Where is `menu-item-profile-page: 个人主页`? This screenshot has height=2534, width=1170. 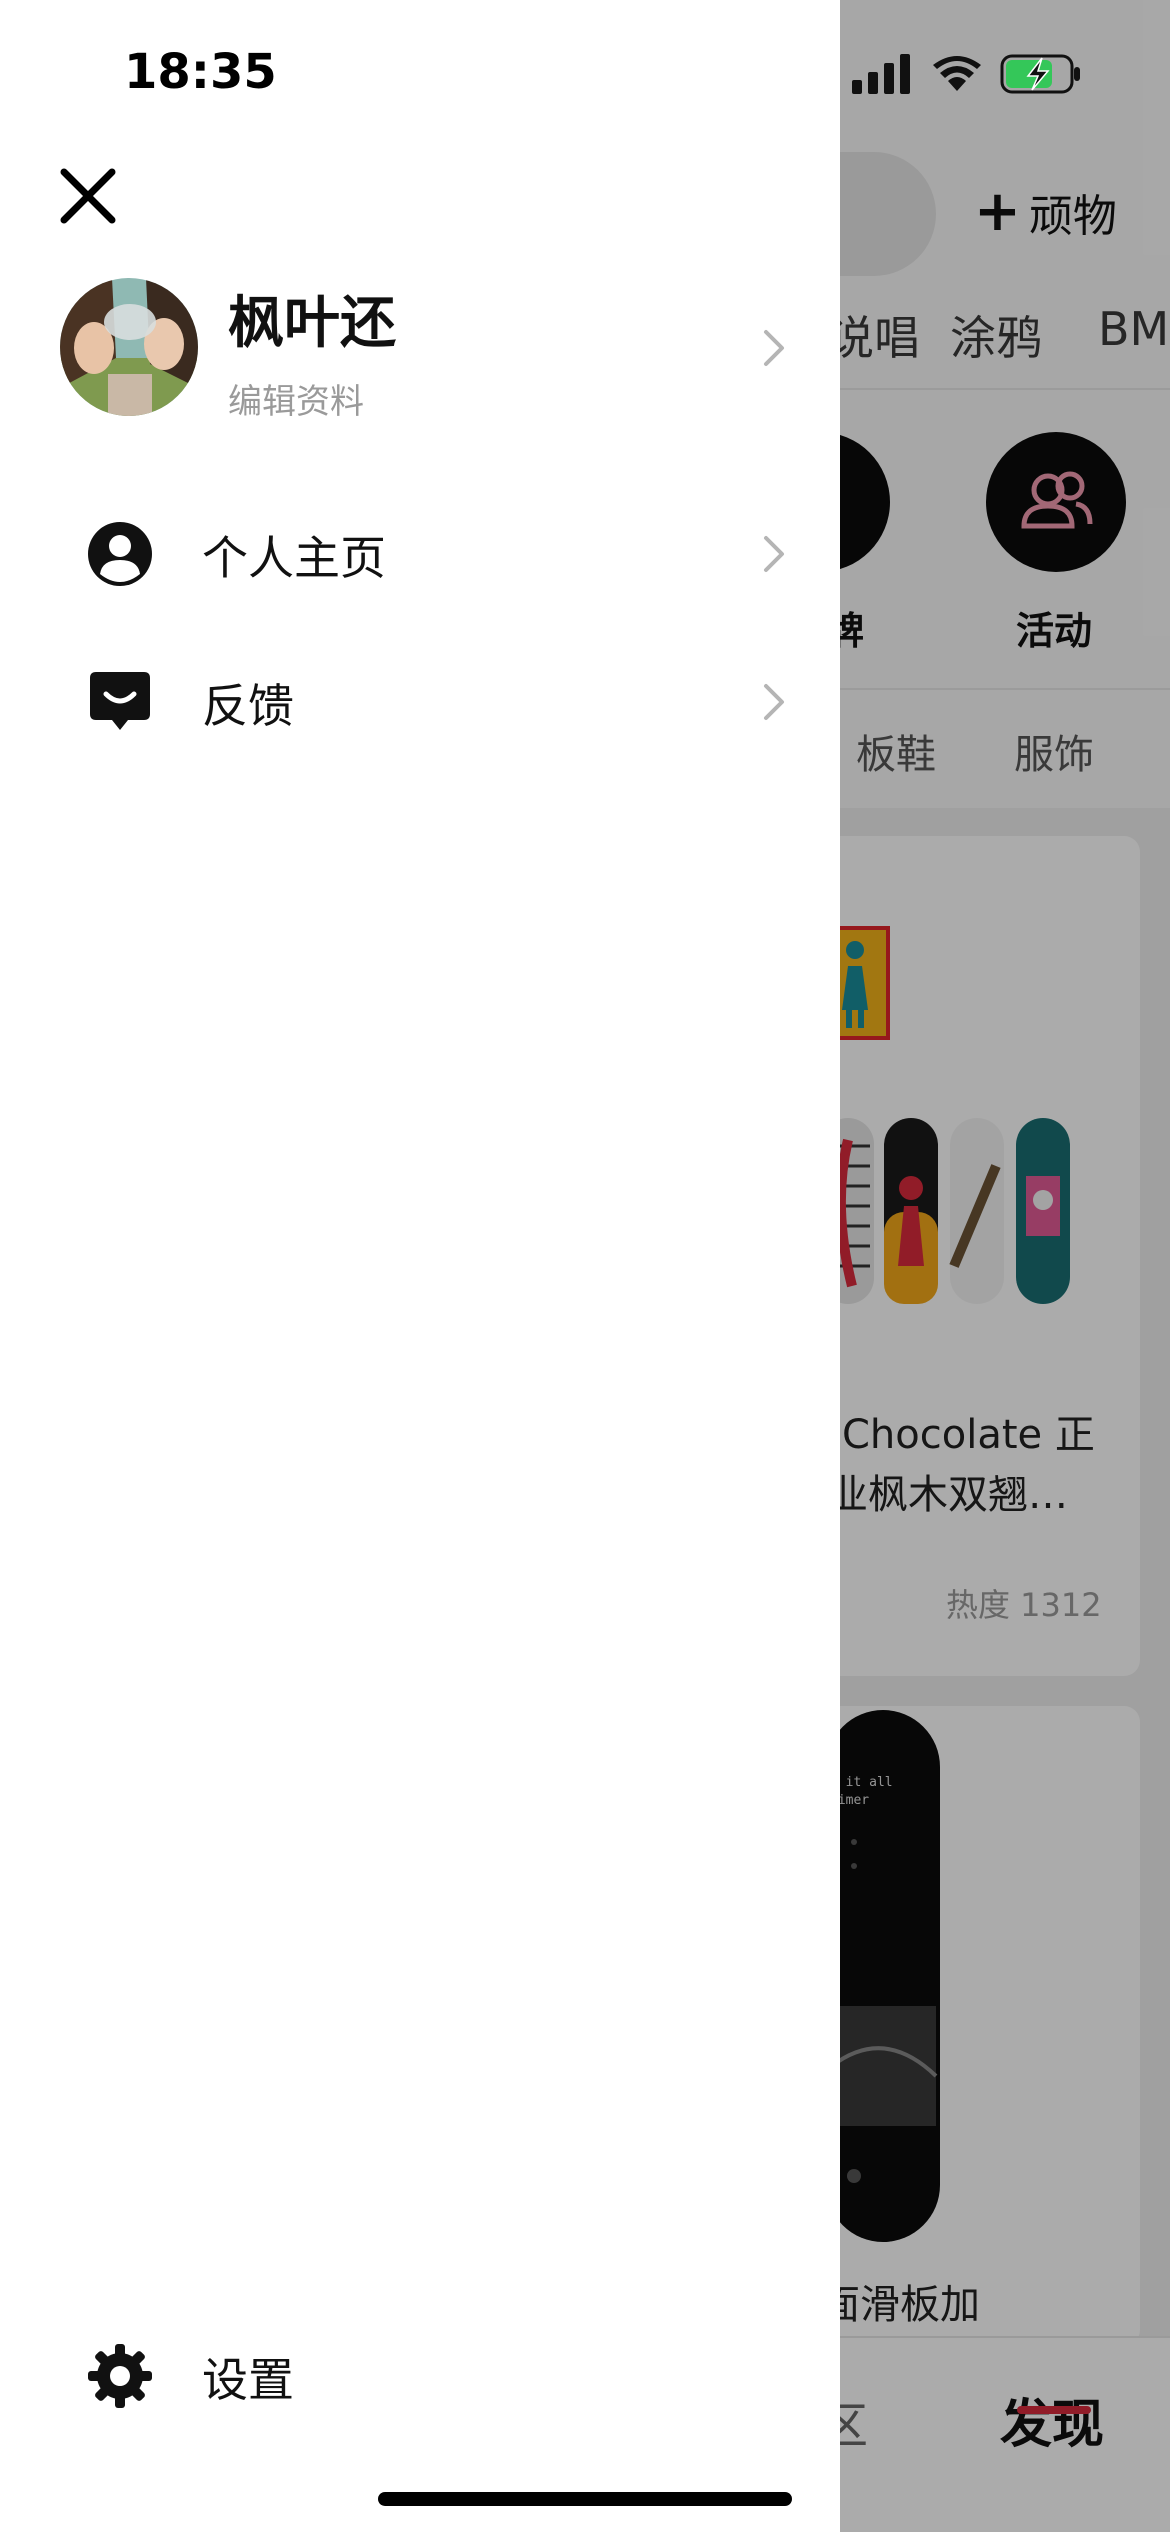
menu-item-profile-page: 个人主页 is located at coordinates (443, 550).